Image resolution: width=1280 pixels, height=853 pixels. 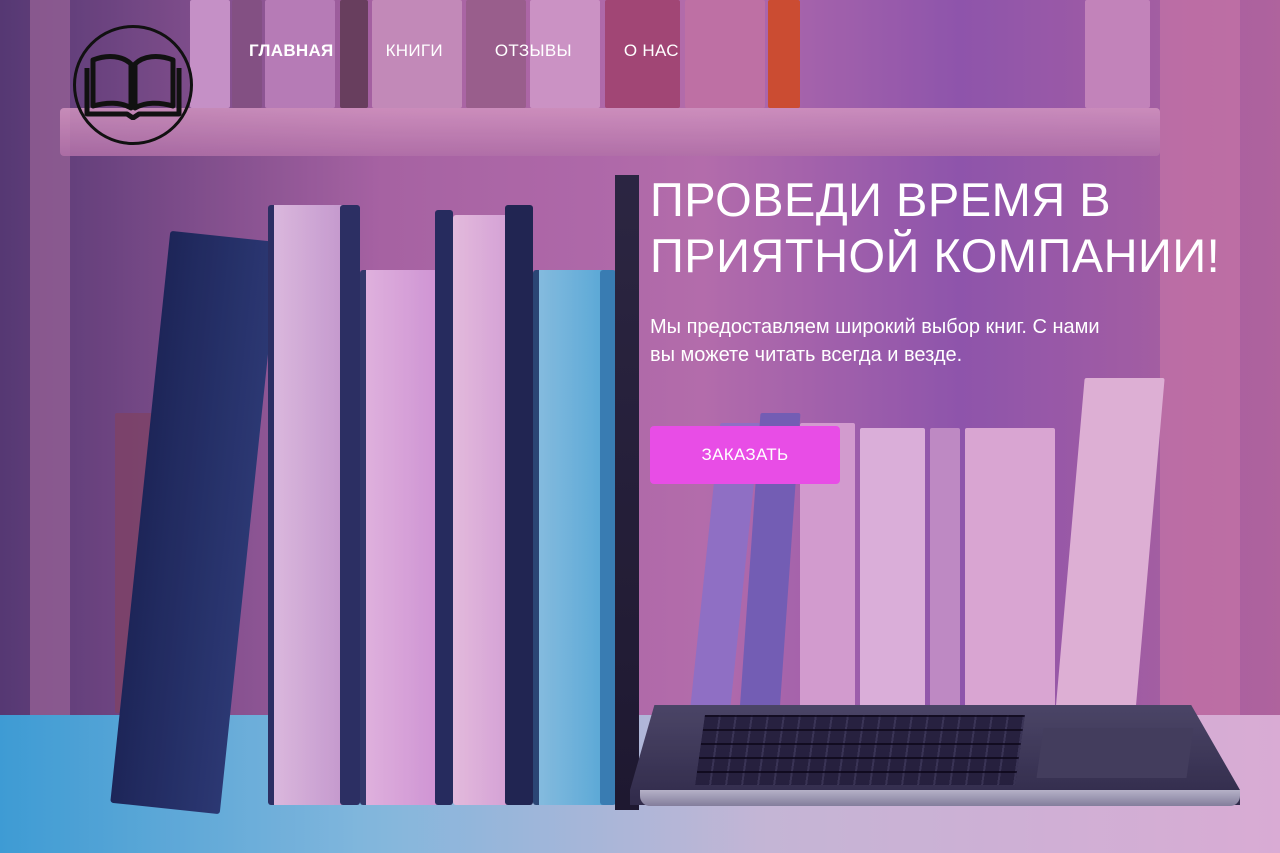 I want to click on main-nav: ГЛАВНАЯ КНИГИ ОТЗЫВЫ О НАС, so click(x=464, y=51).